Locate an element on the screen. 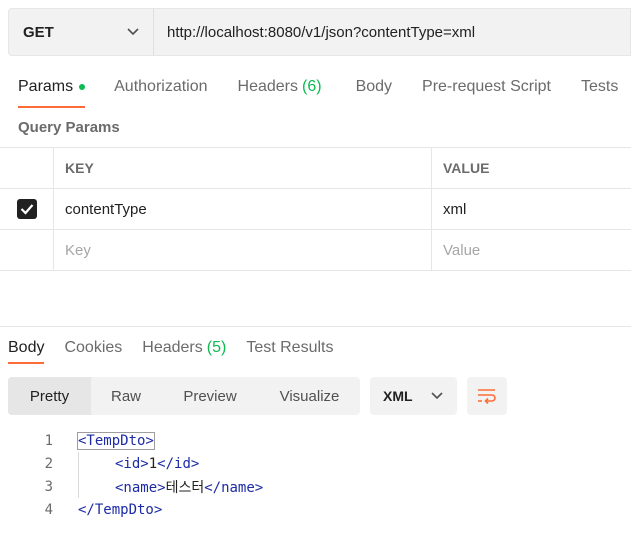  column-header-value: VALUE is located at coordinates (466, 168).